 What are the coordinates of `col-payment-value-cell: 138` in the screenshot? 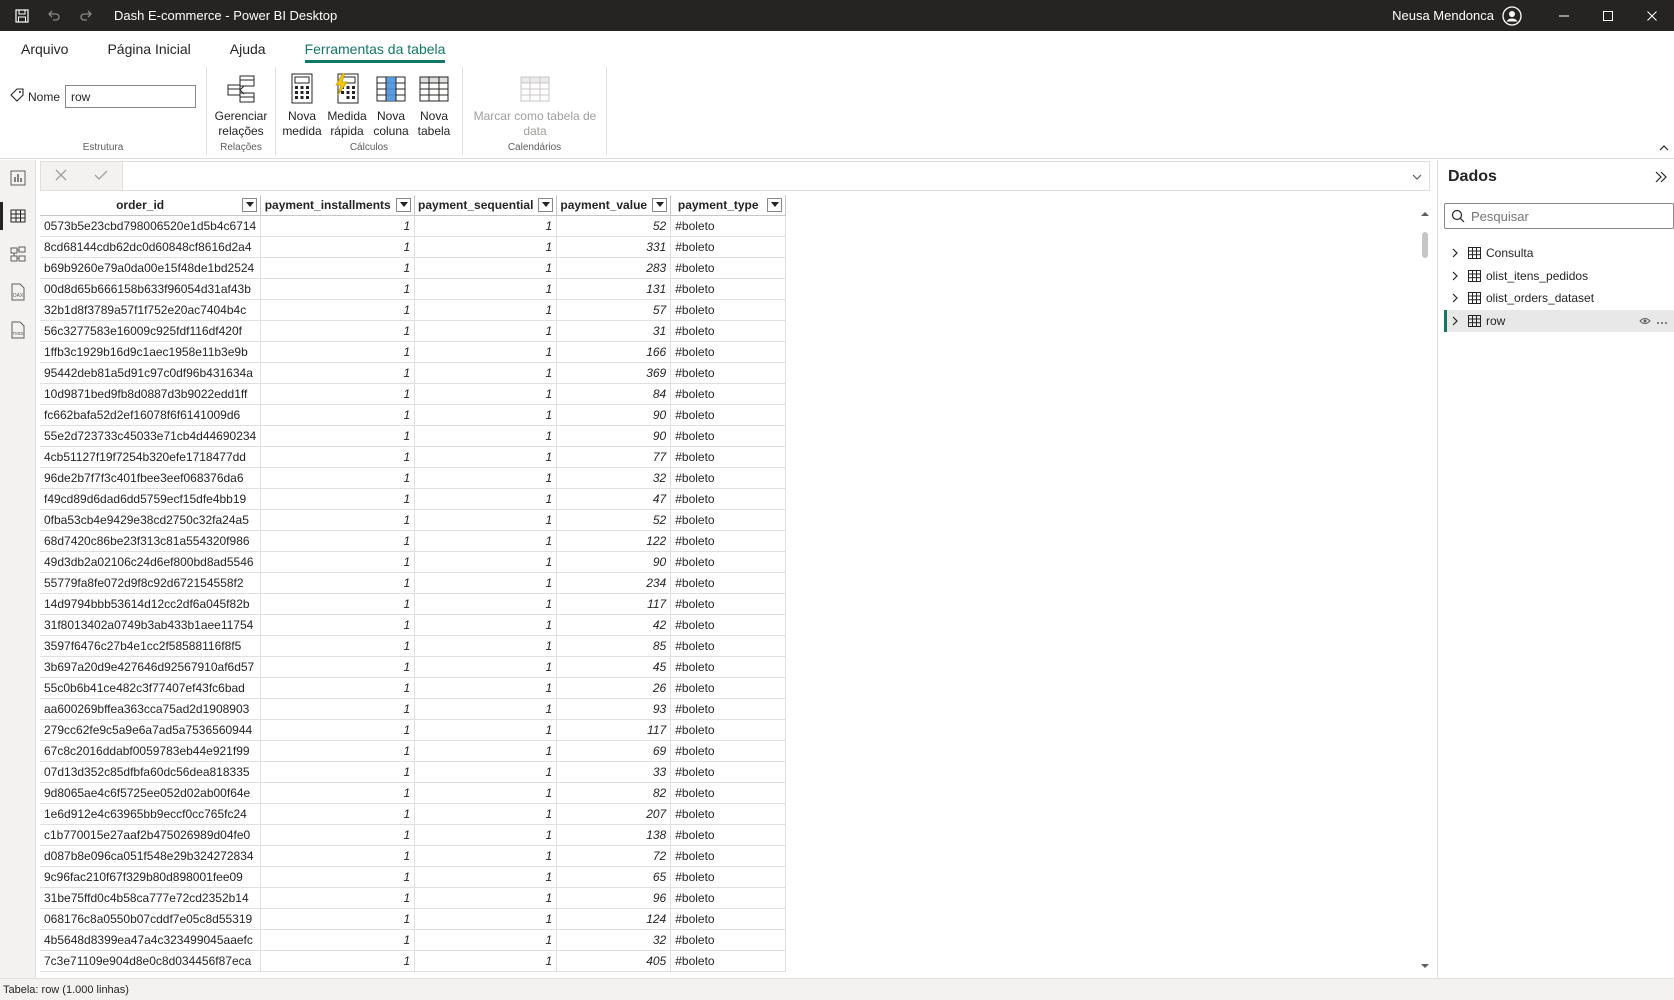 It's located at (614, 835).